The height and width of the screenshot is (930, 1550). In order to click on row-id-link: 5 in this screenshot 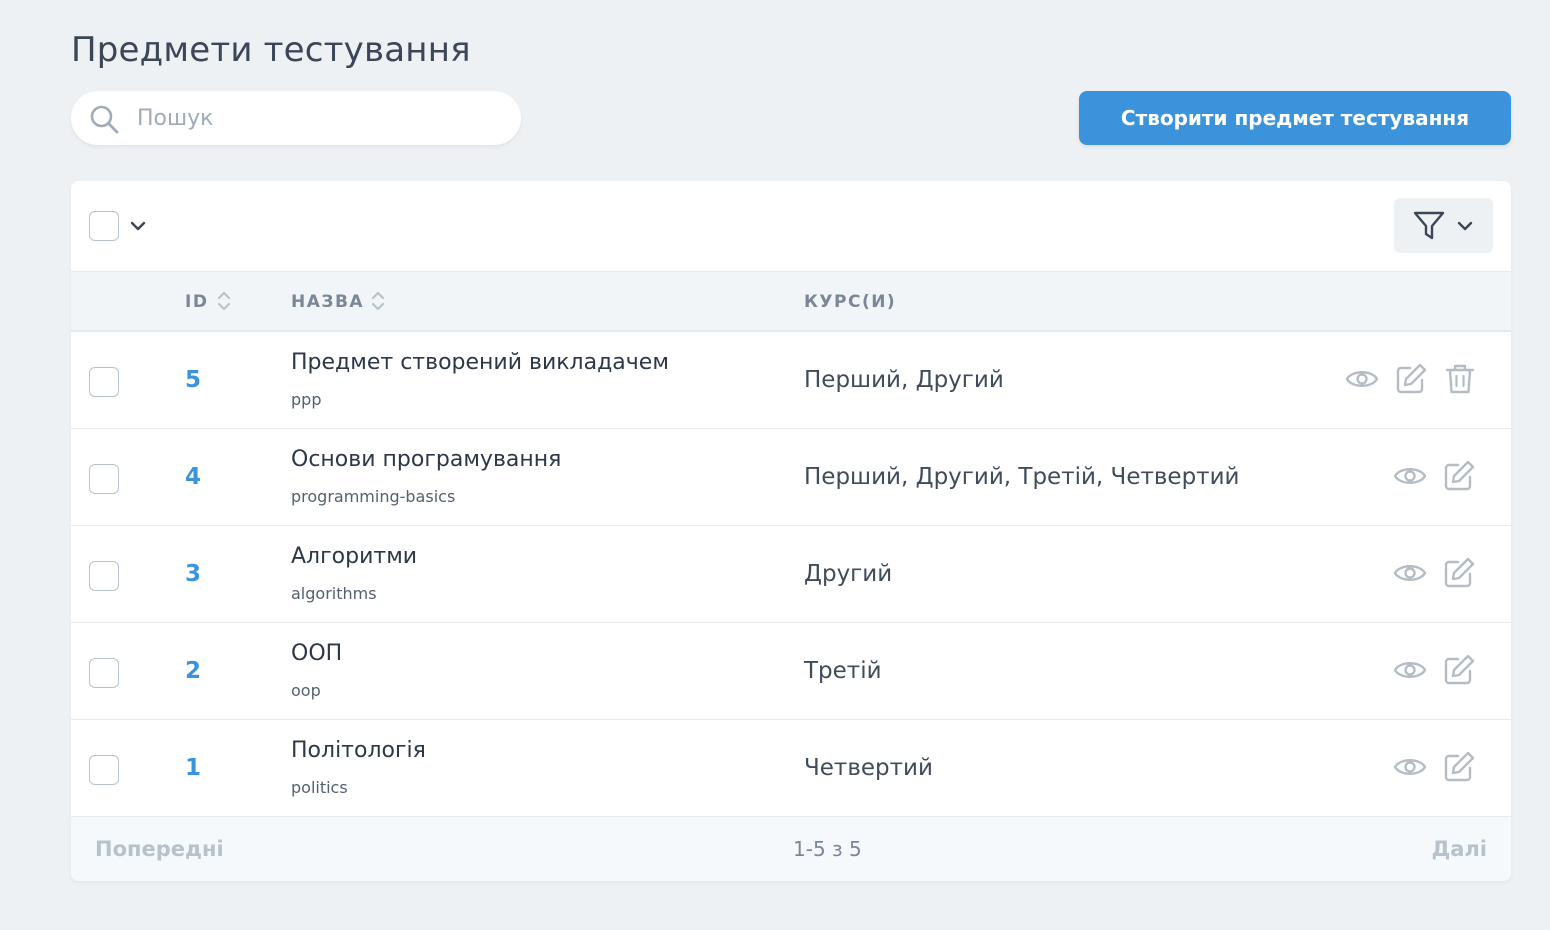, I will do `click(193, 380)`.